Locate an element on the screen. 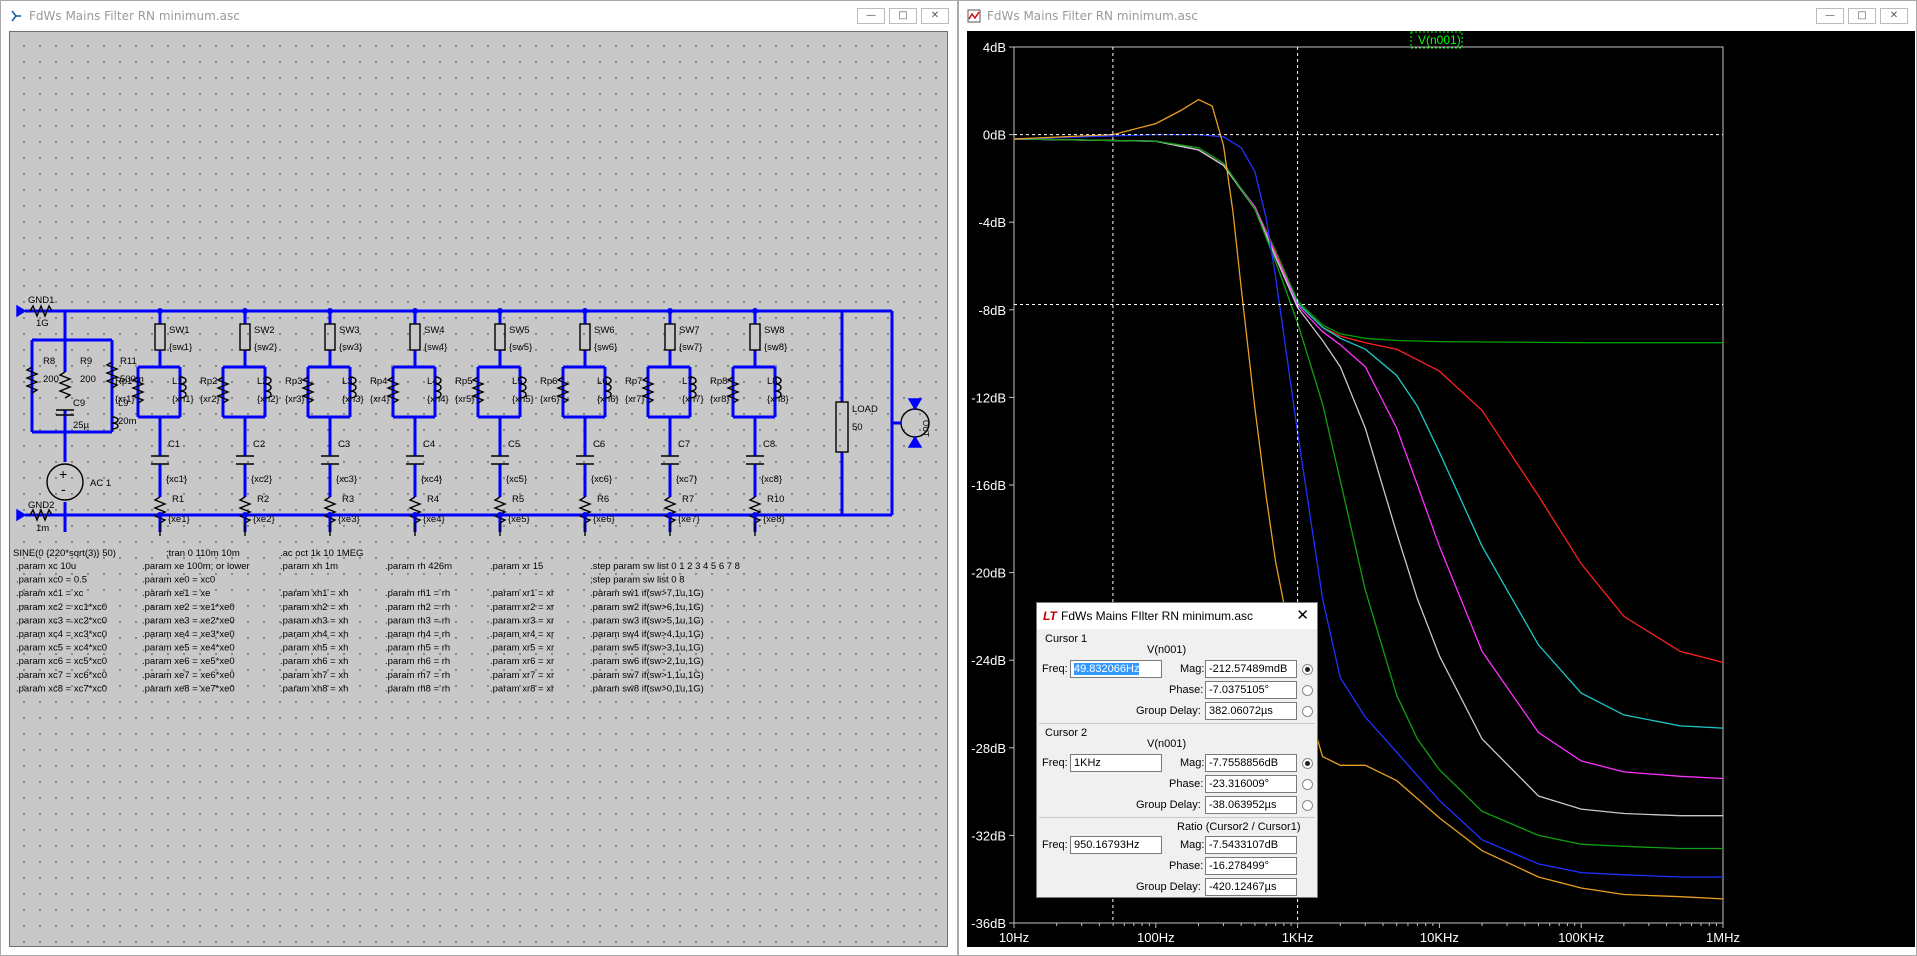  cursor1-mag-radio is located at coordinates (1307, 669).